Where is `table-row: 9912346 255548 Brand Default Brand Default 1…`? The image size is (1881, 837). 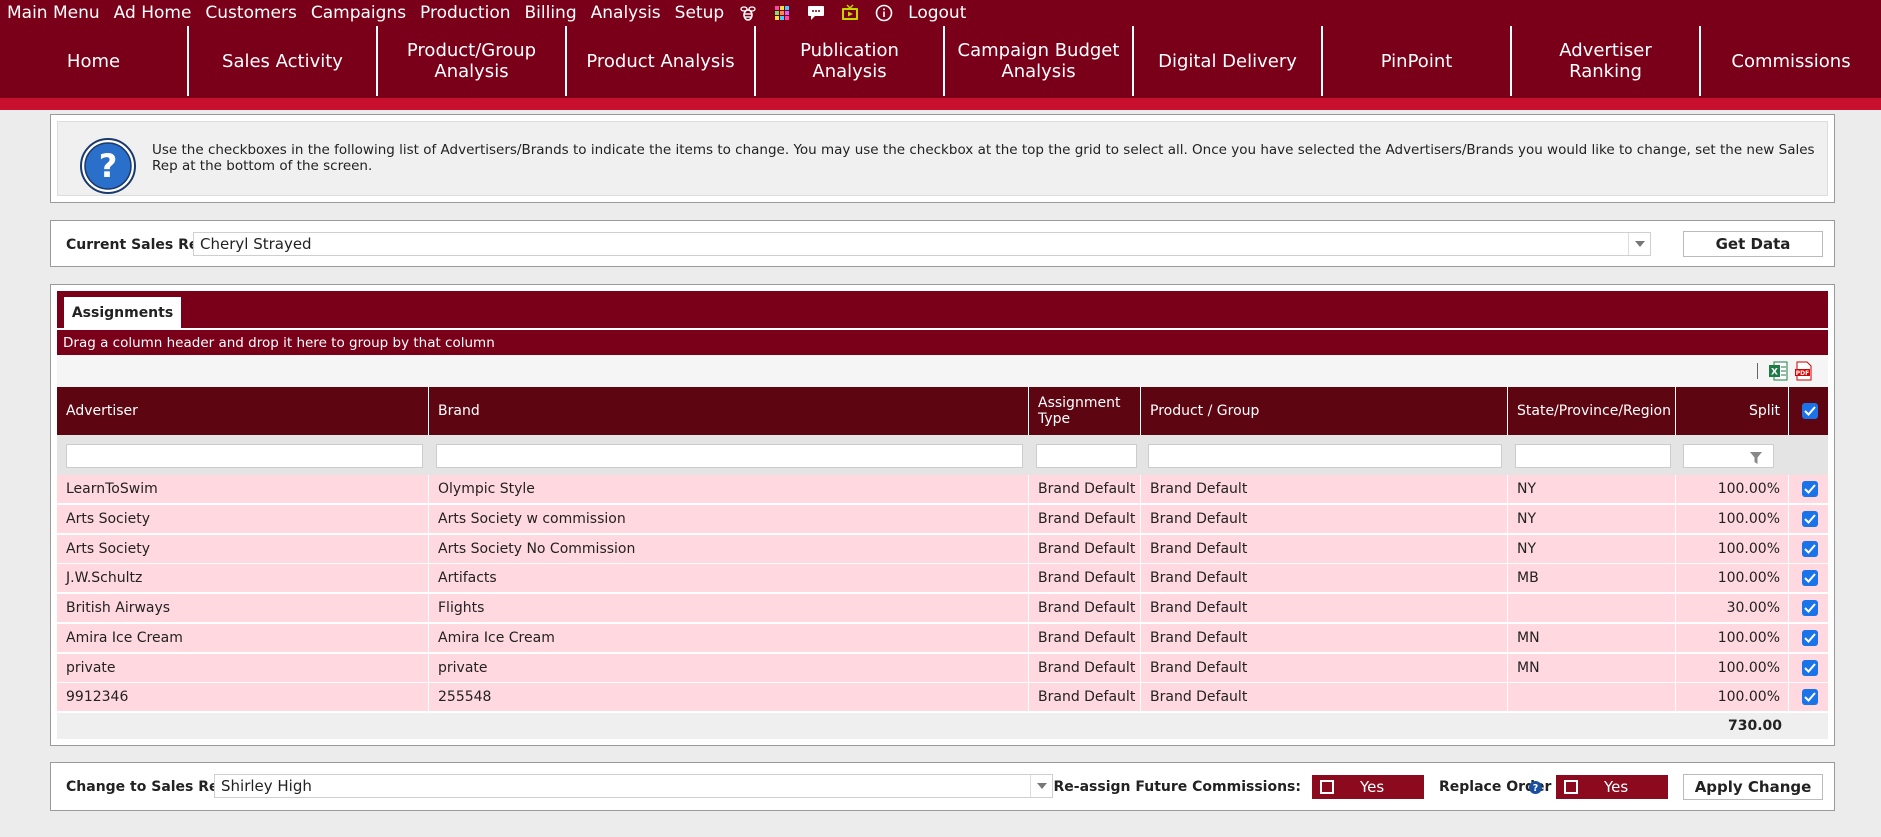
table-row: 9912346 255548 Brand Default Brand Default 1… is located at coordinates (942, 698).